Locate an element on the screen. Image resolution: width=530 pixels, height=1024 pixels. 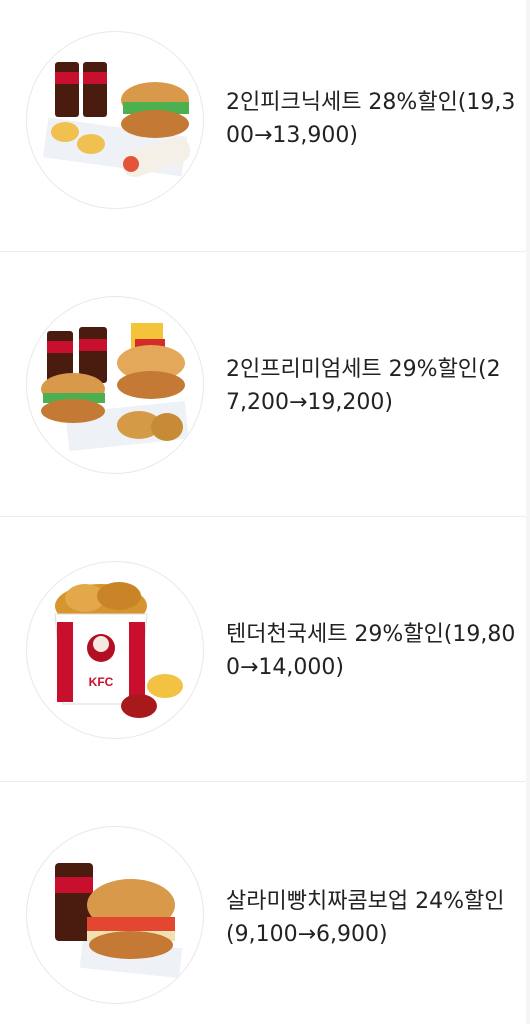
product-title: 살라미빵치짜콤보업 24%할인(9,100→6,900) is located at coordinates (365, 918).